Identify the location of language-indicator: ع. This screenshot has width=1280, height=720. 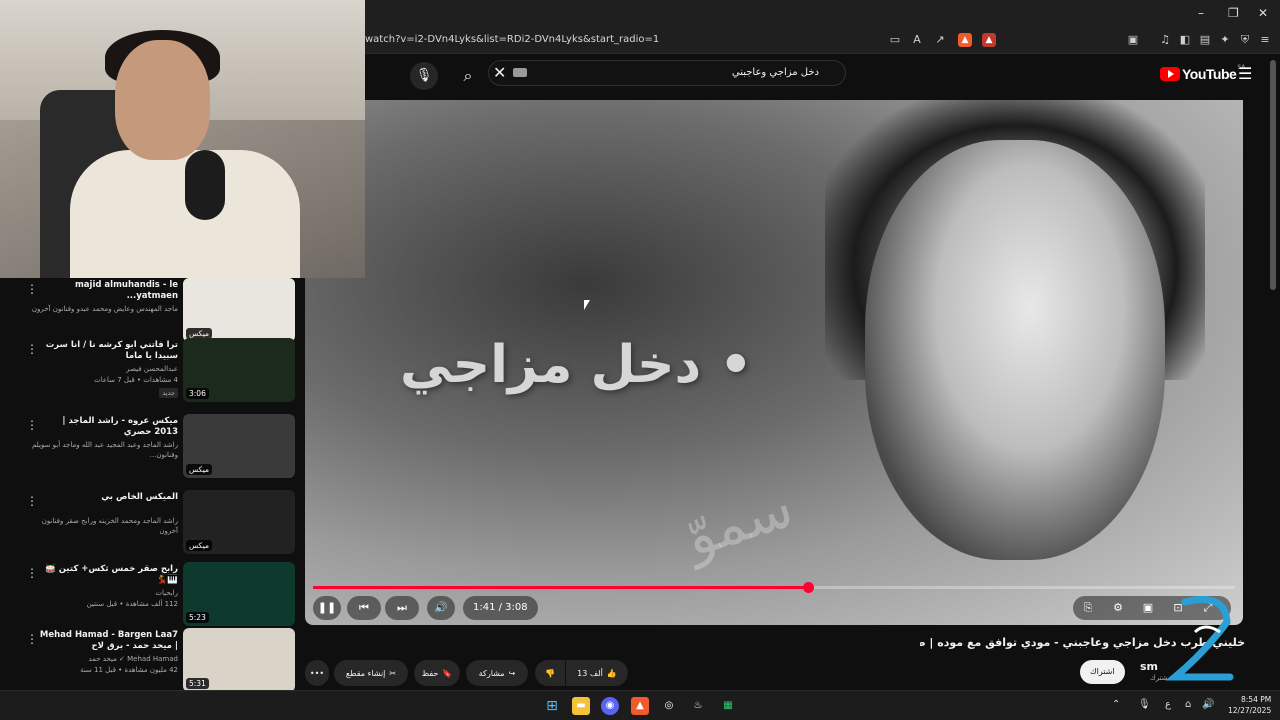
(1168, 704).